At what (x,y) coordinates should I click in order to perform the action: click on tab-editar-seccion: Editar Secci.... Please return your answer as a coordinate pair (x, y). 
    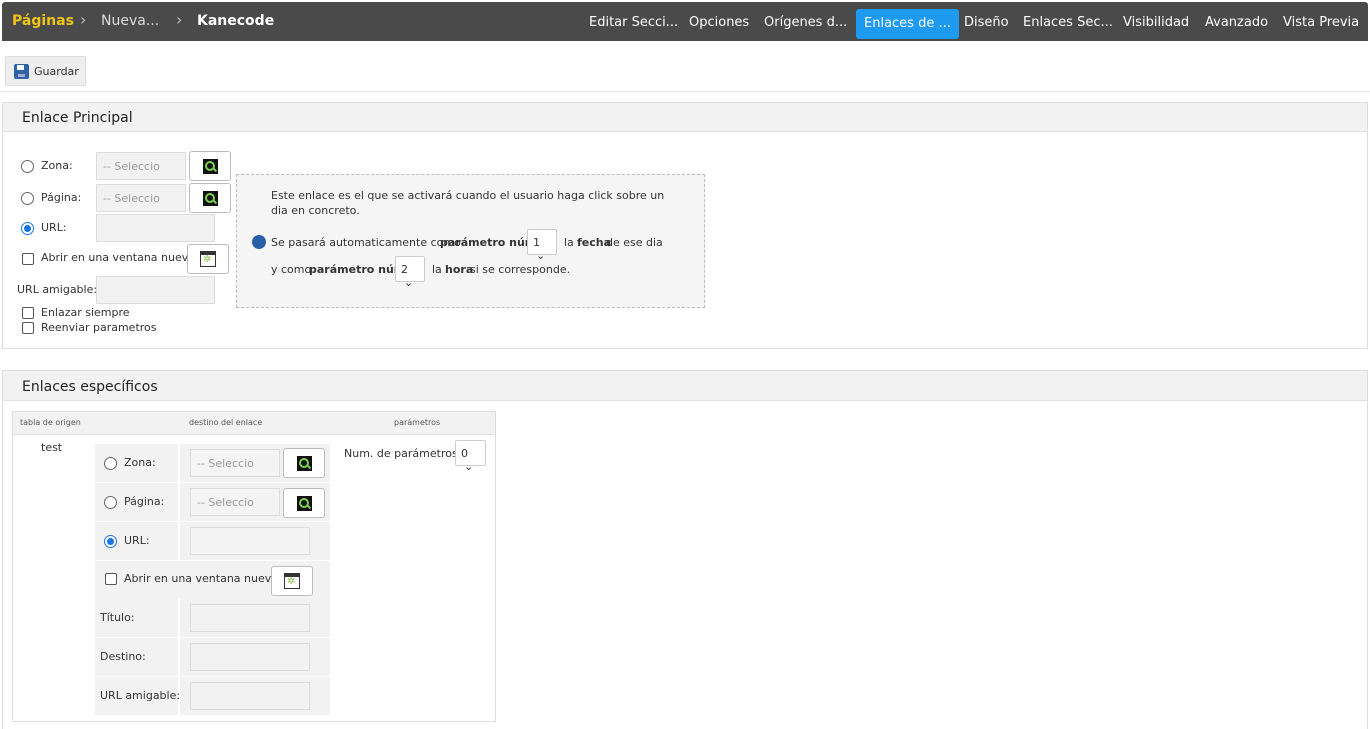
    Looking at the image, I should click on (633, 22).